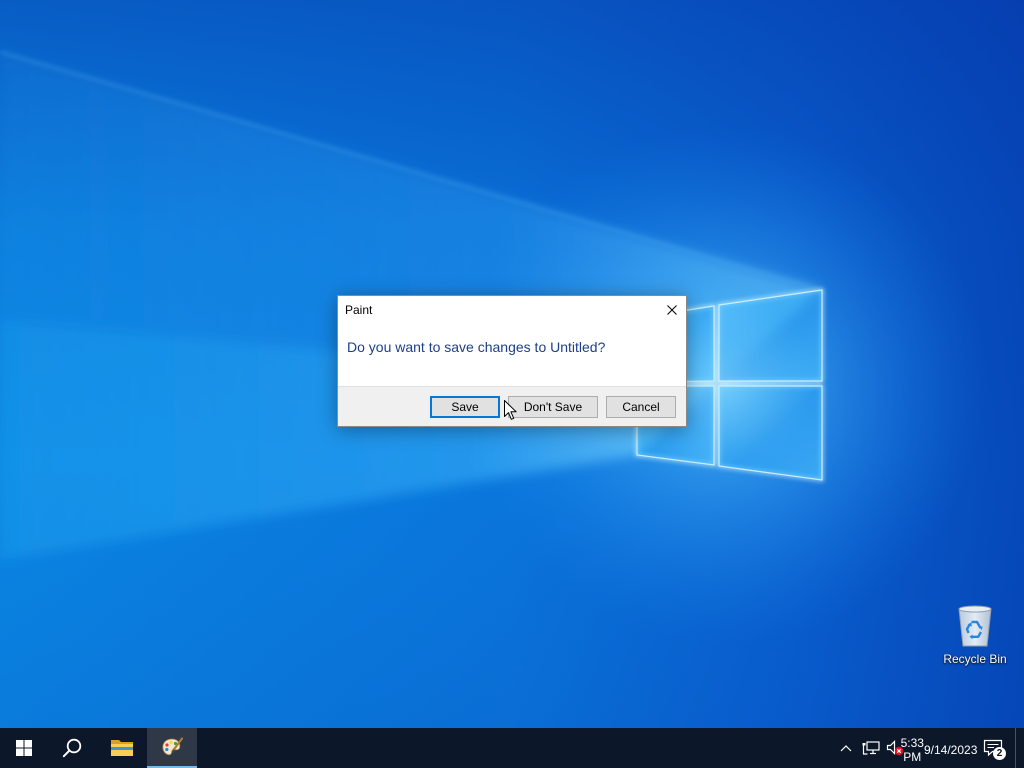  What do you see at coordinates (912, 750) in the screenshot?
I see `clock-time: 5:33 PM` at bounding box center [912, 750].